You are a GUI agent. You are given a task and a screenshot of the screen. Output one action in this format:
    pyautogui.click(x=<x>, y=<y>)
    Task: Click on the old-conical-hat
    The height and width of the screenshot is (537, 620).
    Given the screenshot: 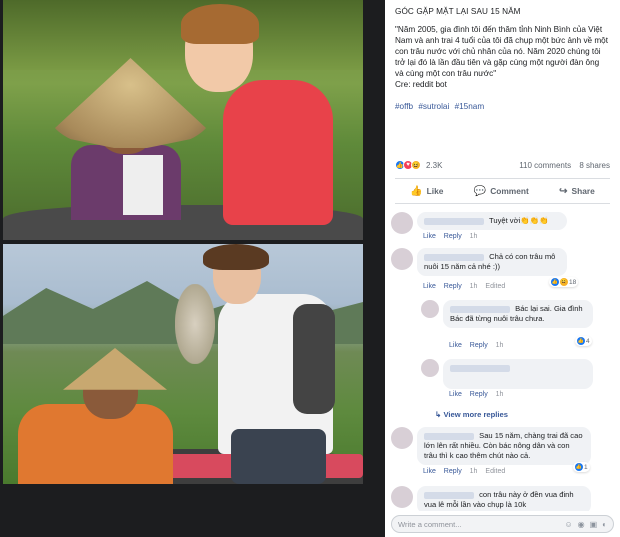 What is the action you would take?
    pyautogui.click(x=115, y=369)
    